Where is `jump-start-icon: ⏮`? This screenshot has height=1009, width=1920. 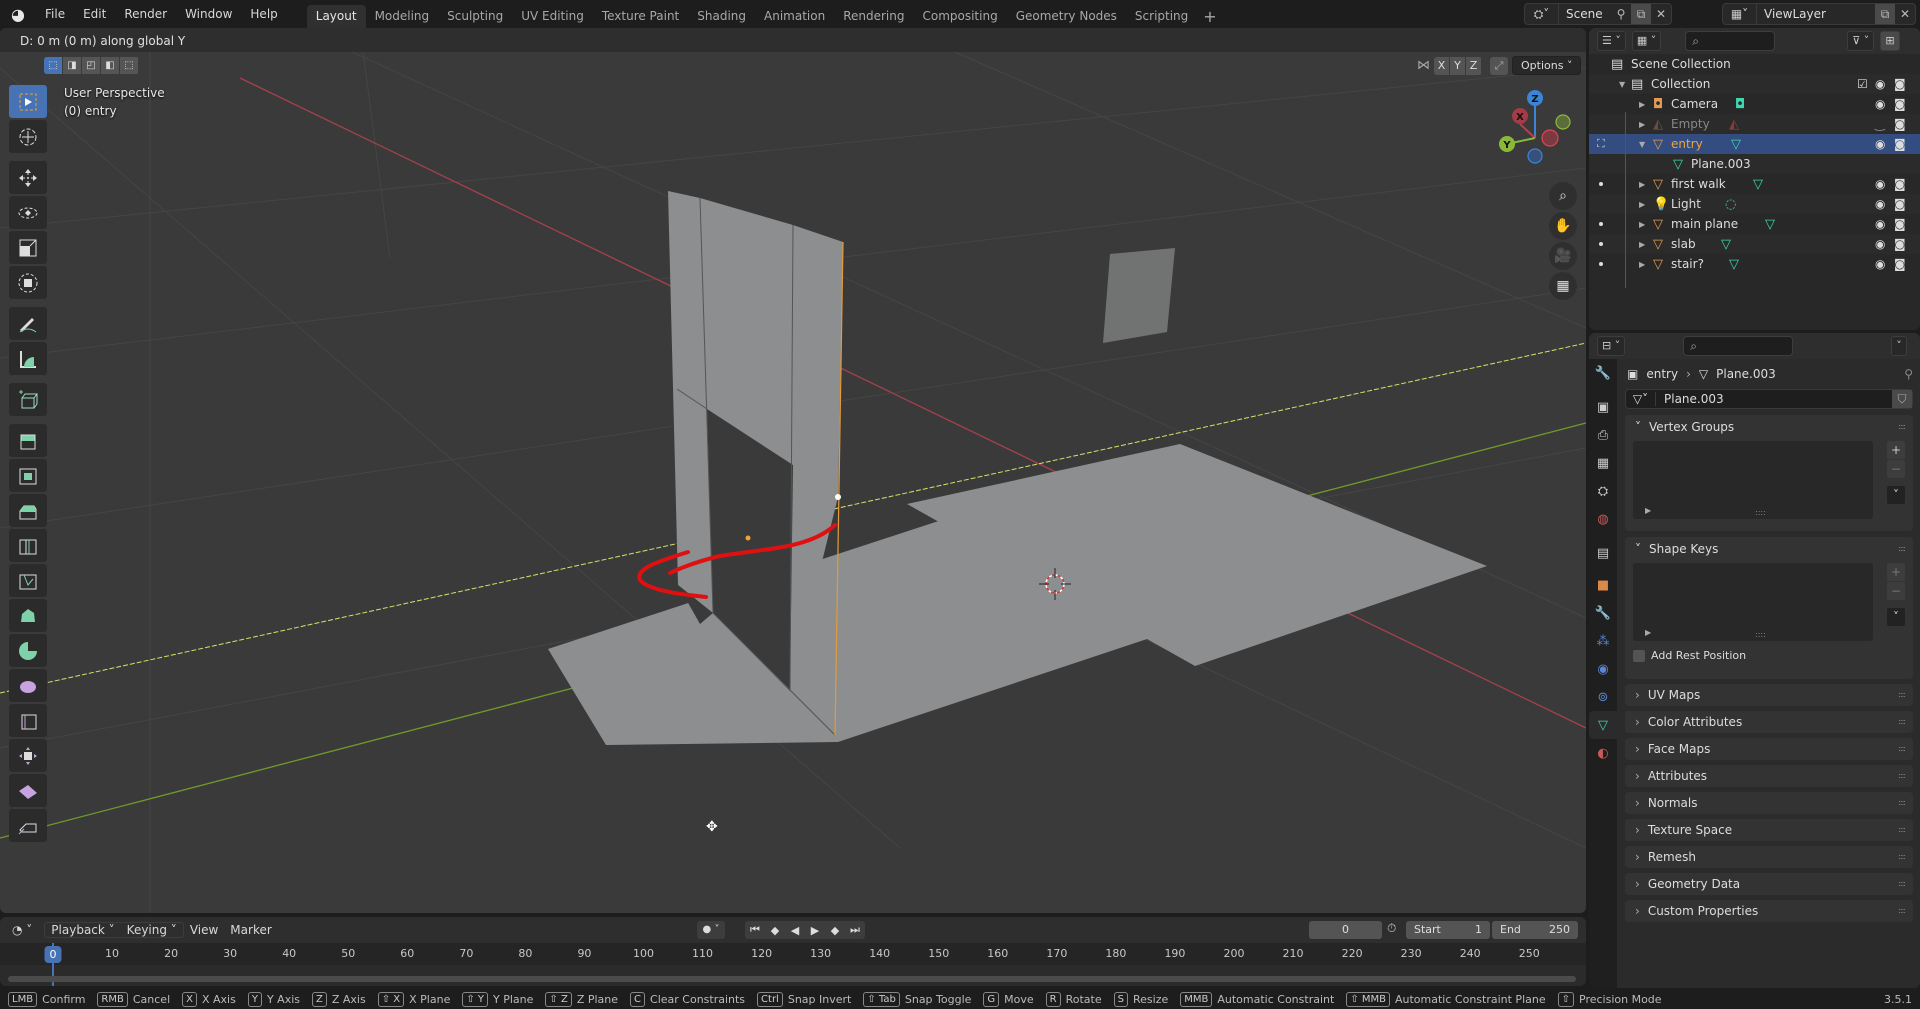
jump-start-icon: ⏮ is located at coordinates (755, 930).